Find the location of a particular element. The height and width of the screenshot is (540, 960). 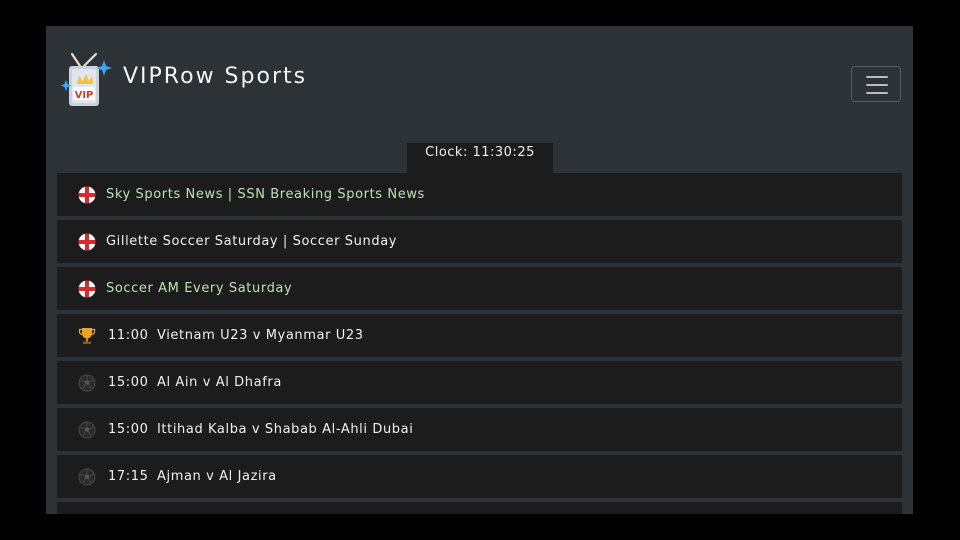

event-link: Ittihad Kalba v Shabab Al-Ahli Dubai is located at coordinates (285, 429).